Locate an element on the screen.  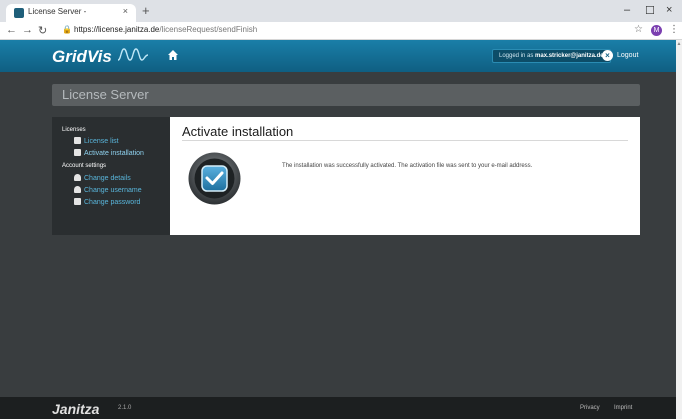
profile-avatar: M is located at coordinates (656, 30).